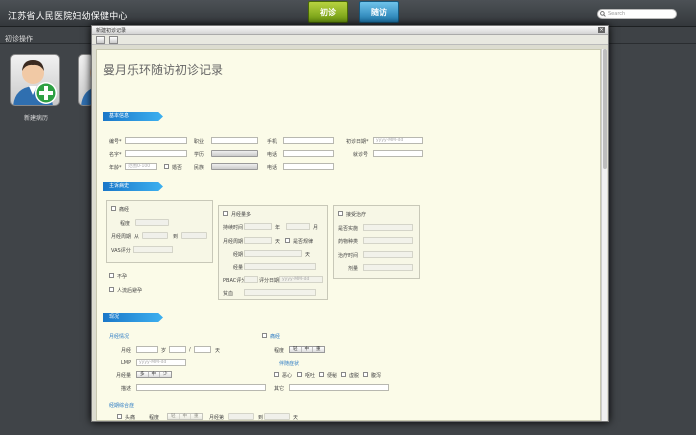  I want to click on other-label: 其它, so click(279, 389).